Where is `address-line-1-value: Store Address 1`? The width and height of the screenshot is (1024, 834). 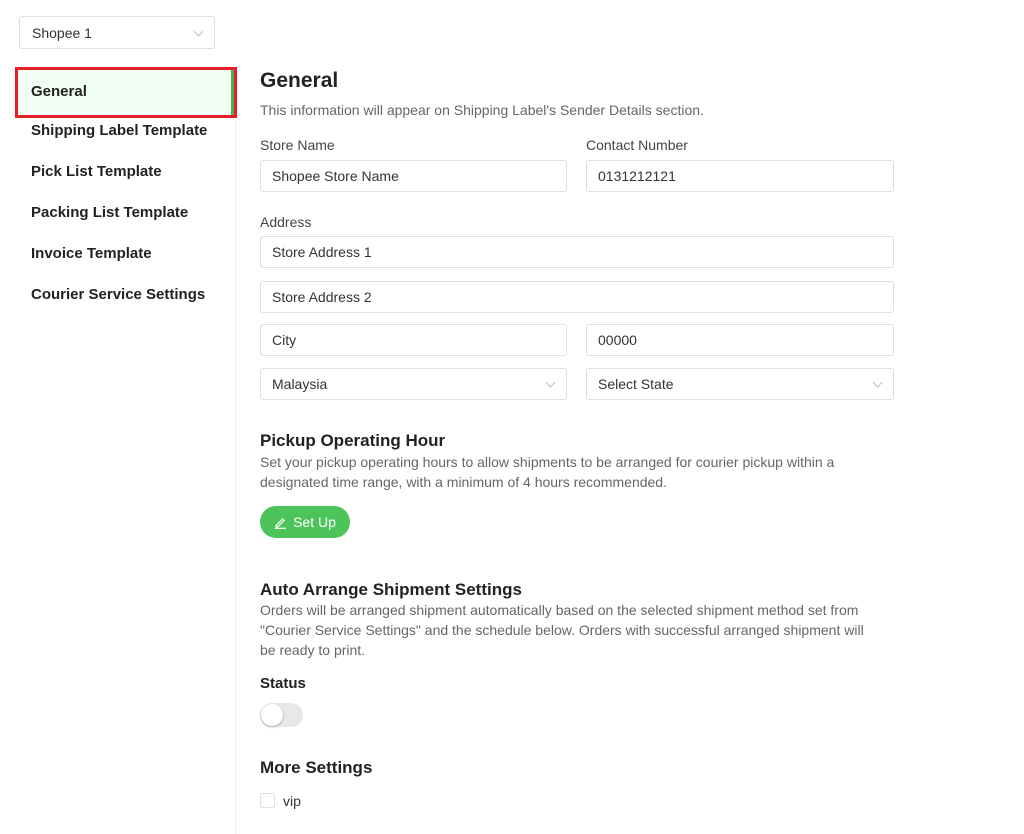
address-line-1-value: Store Address 1 is located at coordinates (322, 252).